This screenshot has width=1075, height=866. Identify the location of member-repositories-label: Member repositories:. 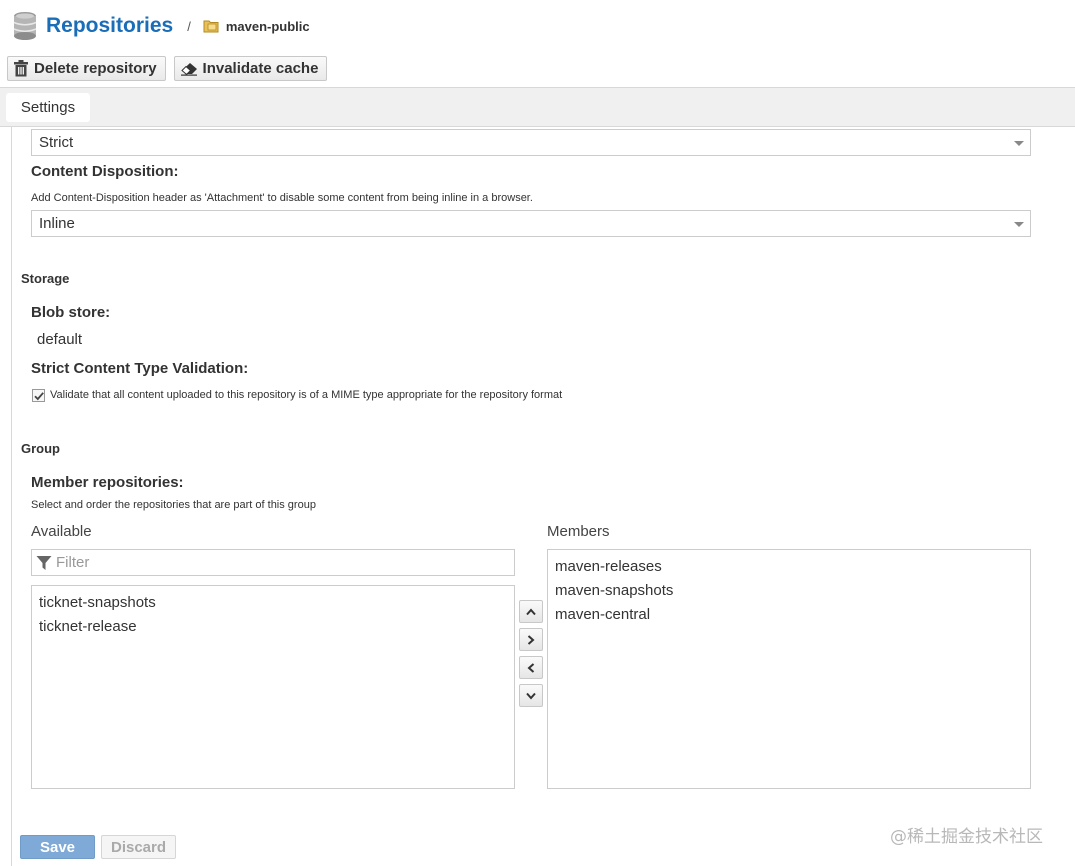
(107, 482).